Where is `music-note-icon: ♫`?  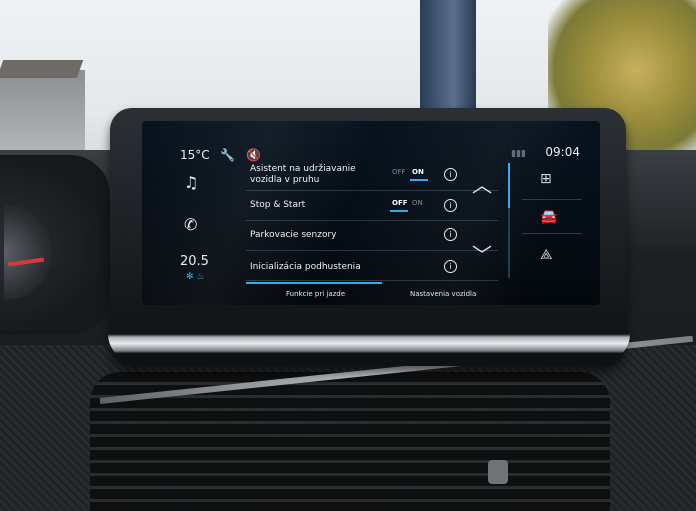 music-note-icon: ♫ is located at coordinates (191, 182).